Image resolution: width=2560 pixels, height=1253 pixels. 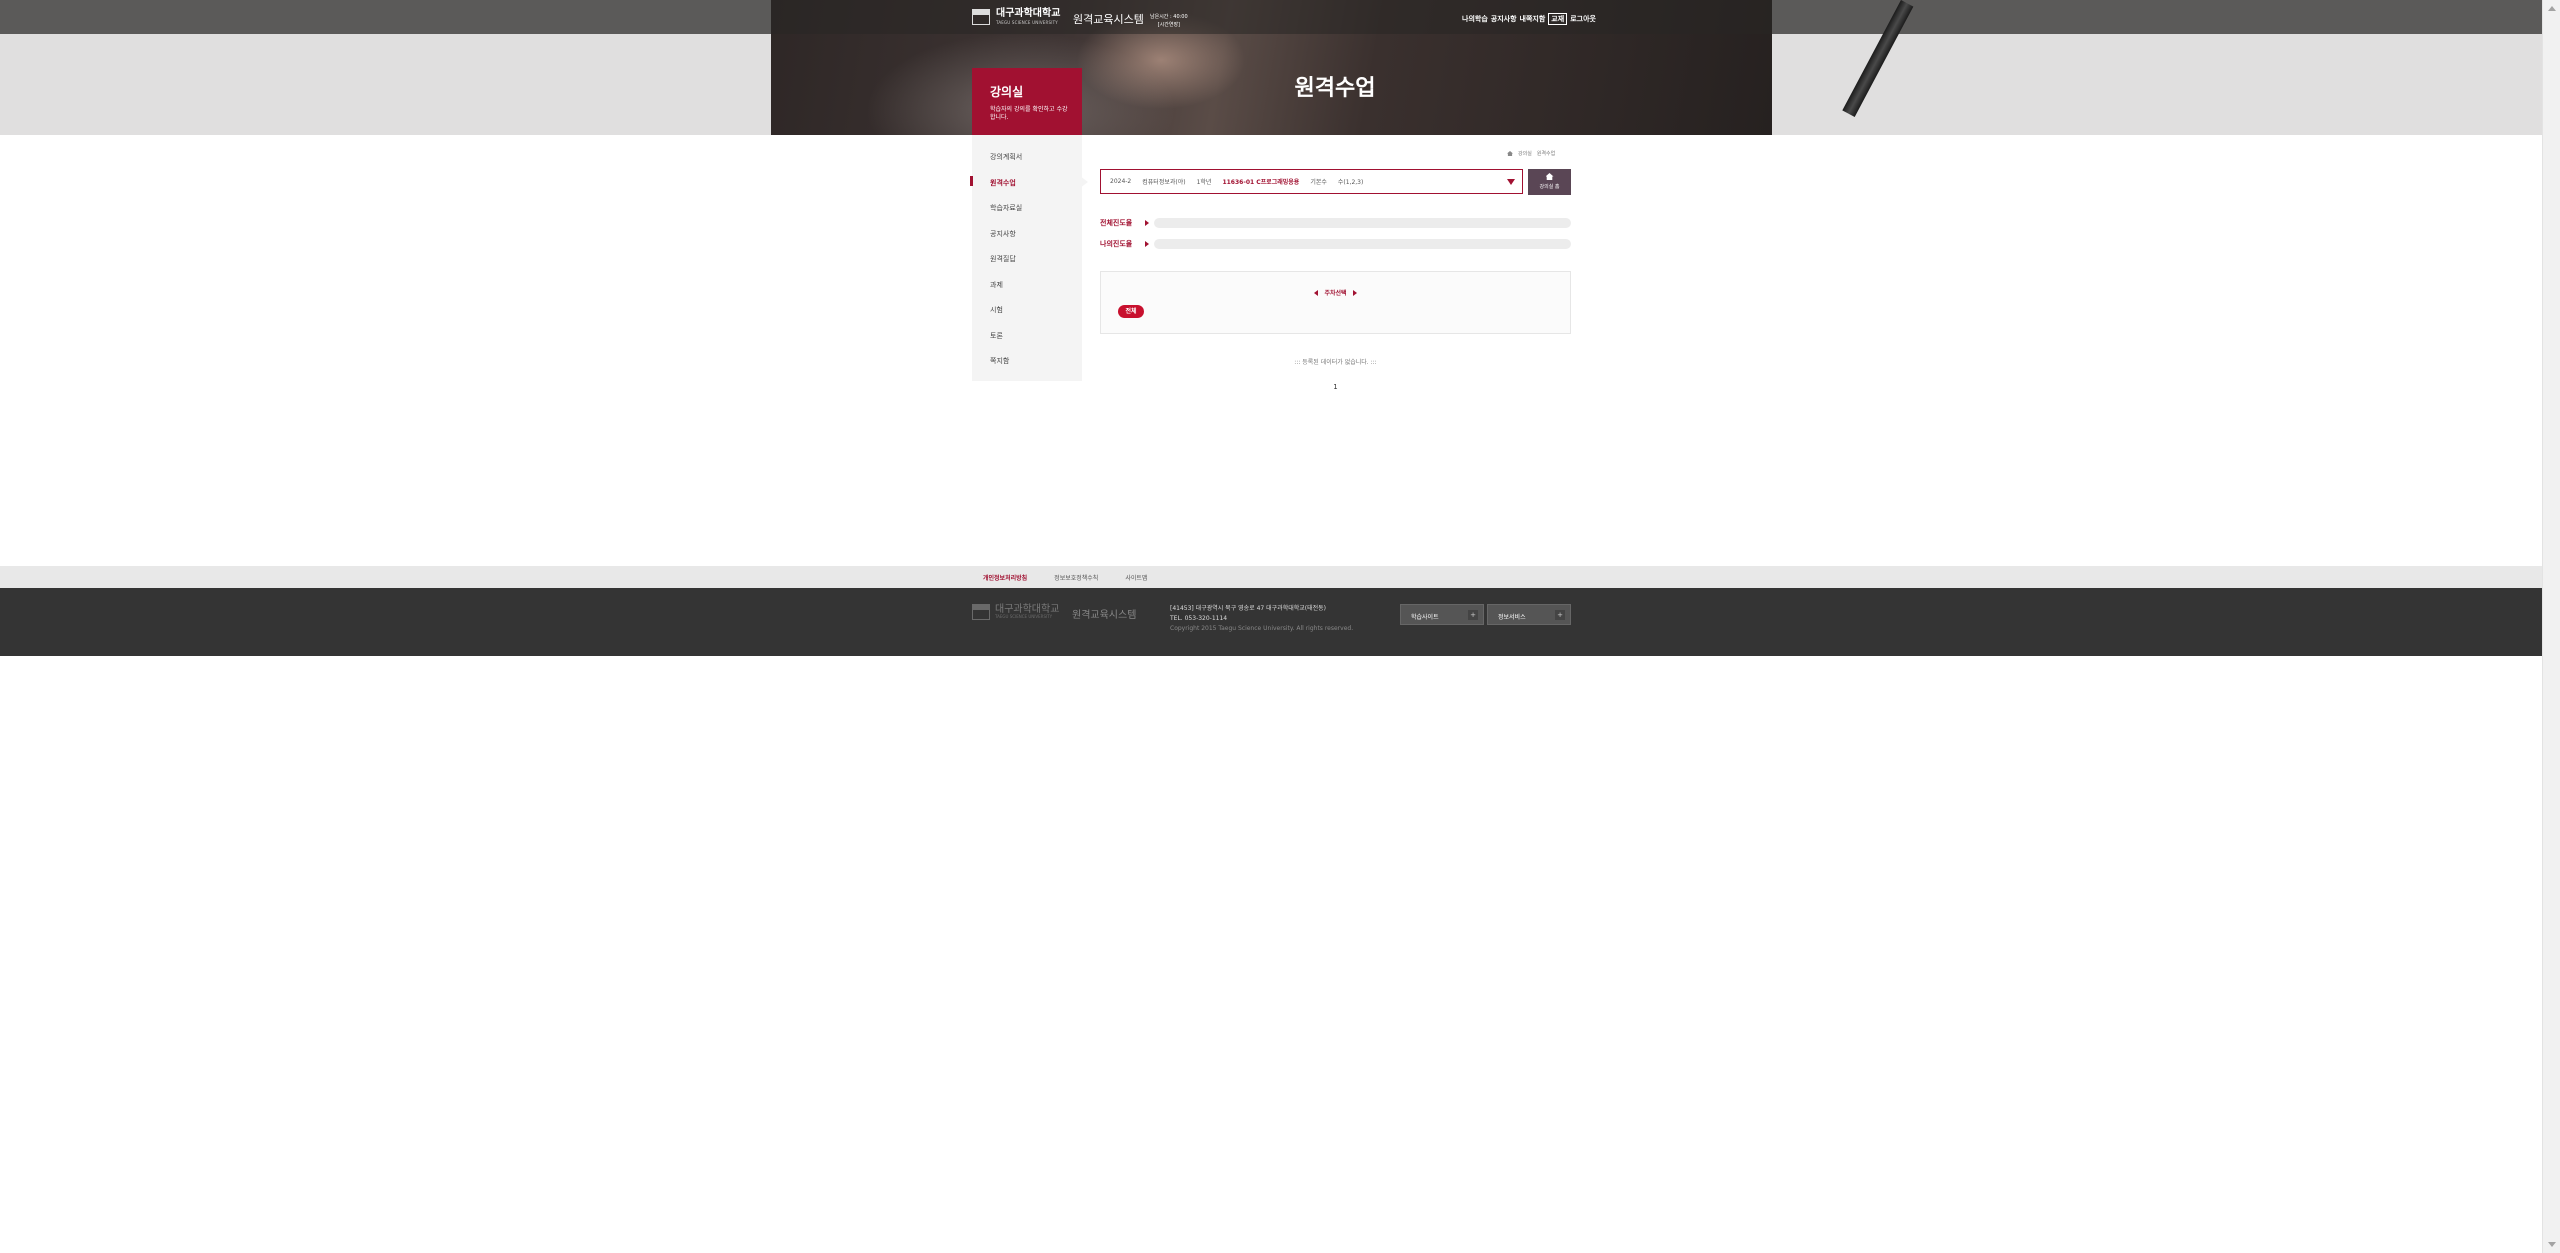 I want to click on breadcrumb-current: 원격수업, so click(x=1546, y=154).